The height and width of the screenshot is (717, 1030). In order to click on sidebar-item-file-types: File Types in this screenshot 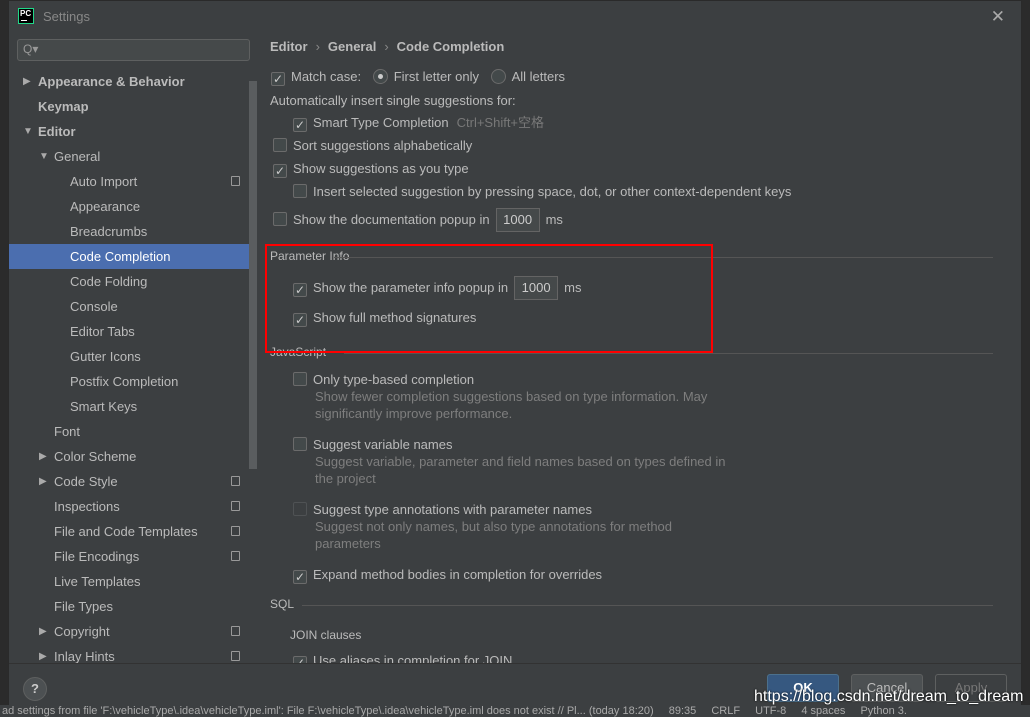, I will do `click(129, 606)`.